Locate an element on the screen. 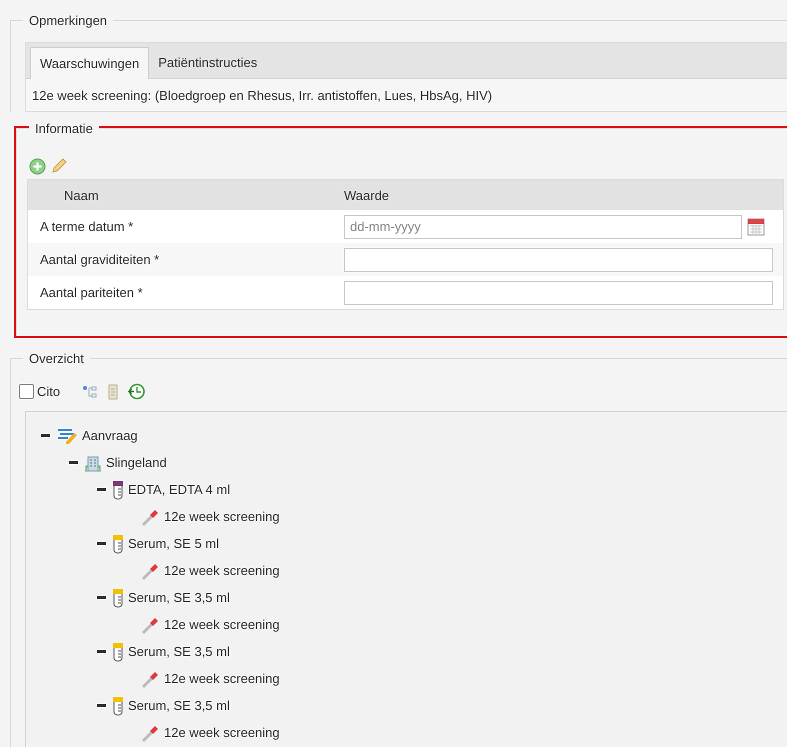 This screenshot has height=747, width=787. cito-checkbox: Cito is located at coordinates (39, 391).